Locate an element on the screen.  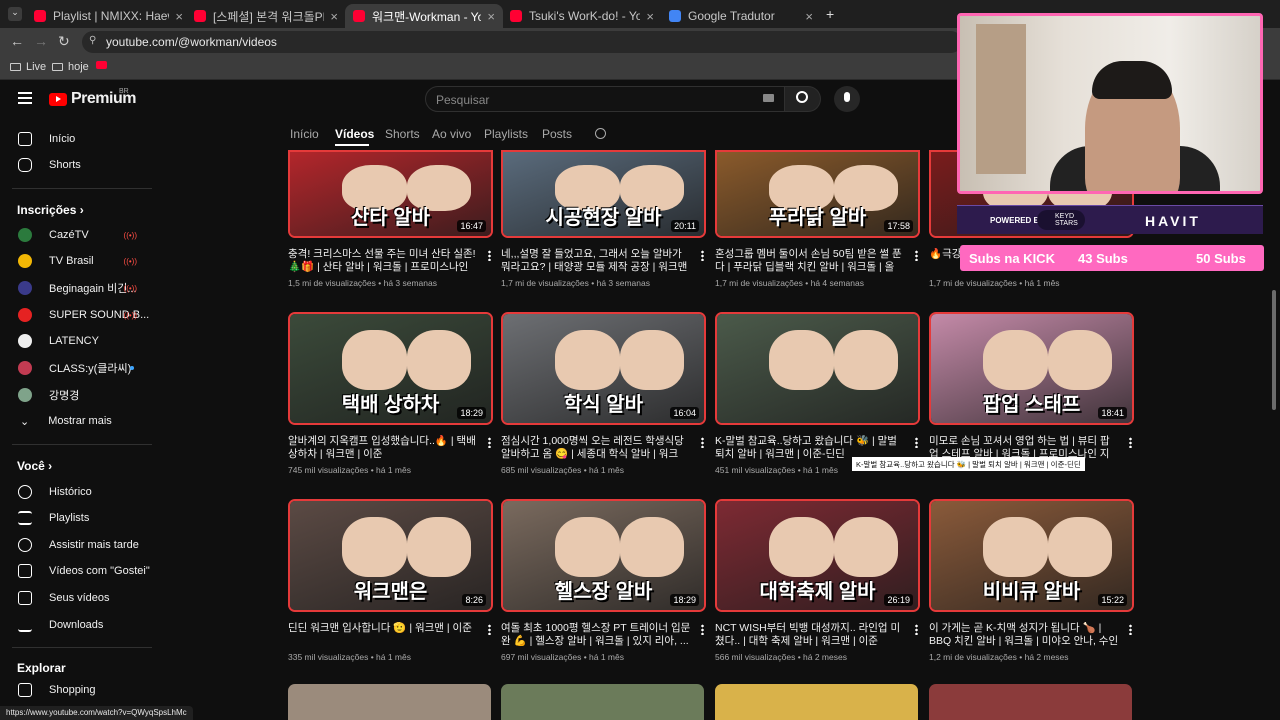
sidebar-subscription: TV Brasil ((•)) is located at coordinates (77, 261).